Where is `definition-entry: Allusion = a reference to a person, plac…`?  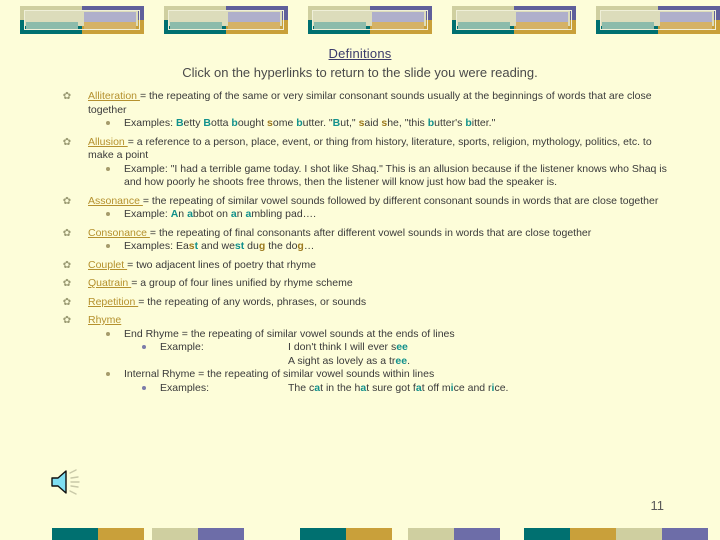 definition-entry: Allusion = a reference to a person, plac… is located at coordinates (360, 163).